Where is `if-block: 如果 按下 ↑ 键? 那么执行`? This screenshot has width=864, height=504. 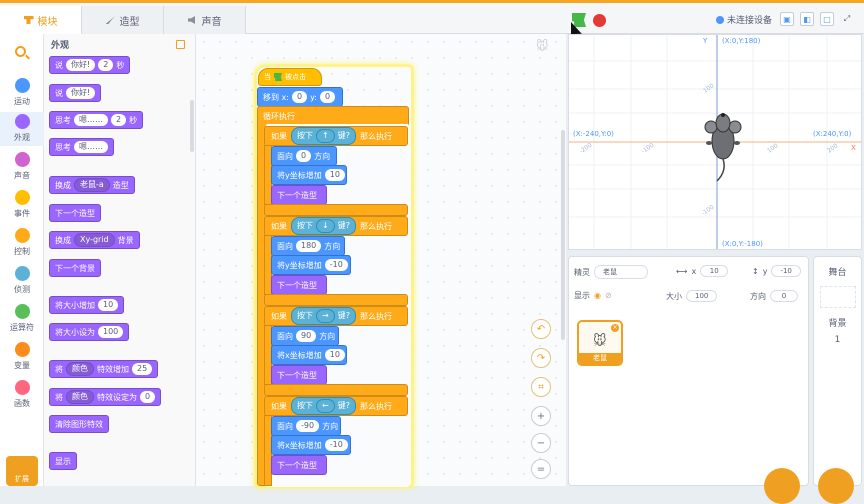
if-block: 如果 按下 ↑ 键? 那么执行 is located at coordinates (336, 136).